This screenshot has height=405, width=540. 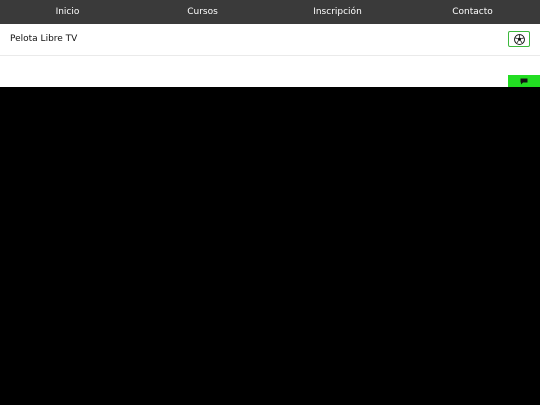 What do you see at coordinates (337, 12) in the screenshot?
I see `nav-link-inscripcion: Inscripción` at bounding box center [337, 12].